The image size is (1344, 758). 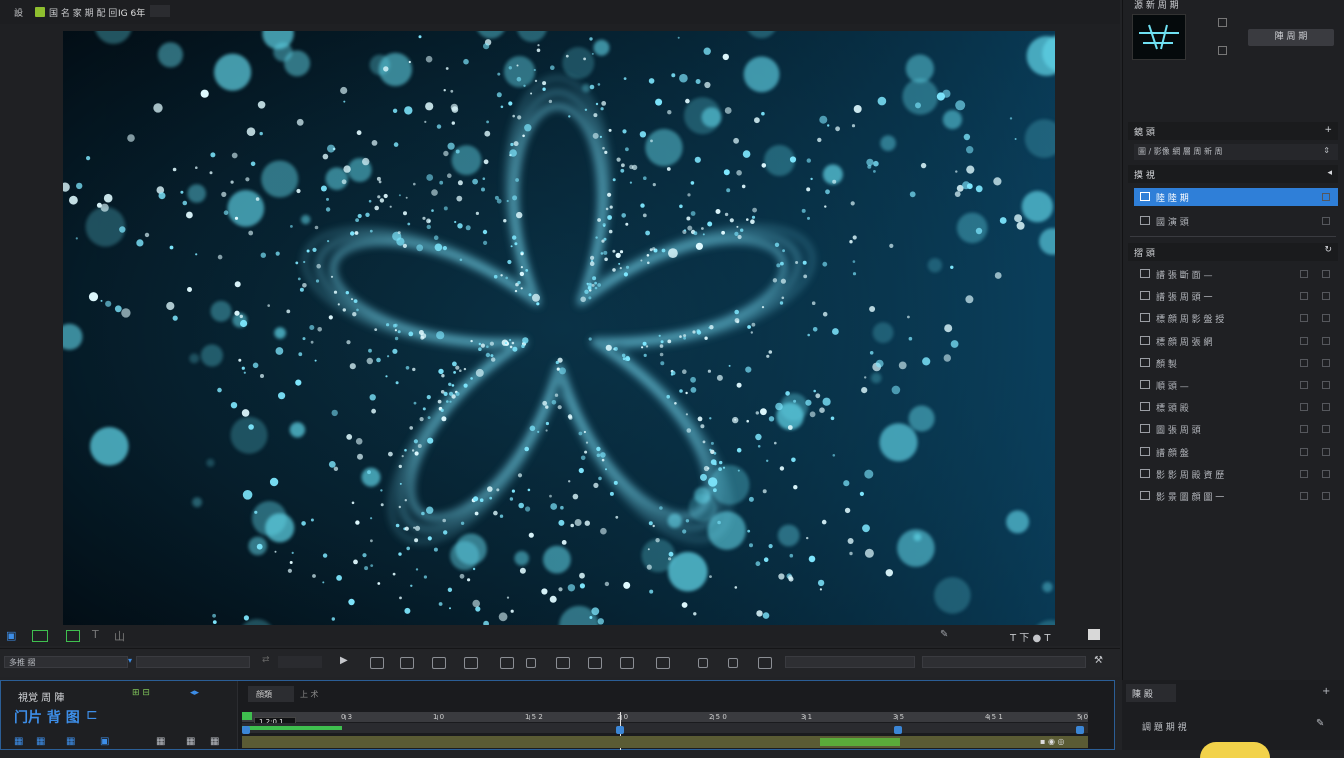 I want to click on head-item: 譜 張 斷 面 —, so click(x=1236, y=274).